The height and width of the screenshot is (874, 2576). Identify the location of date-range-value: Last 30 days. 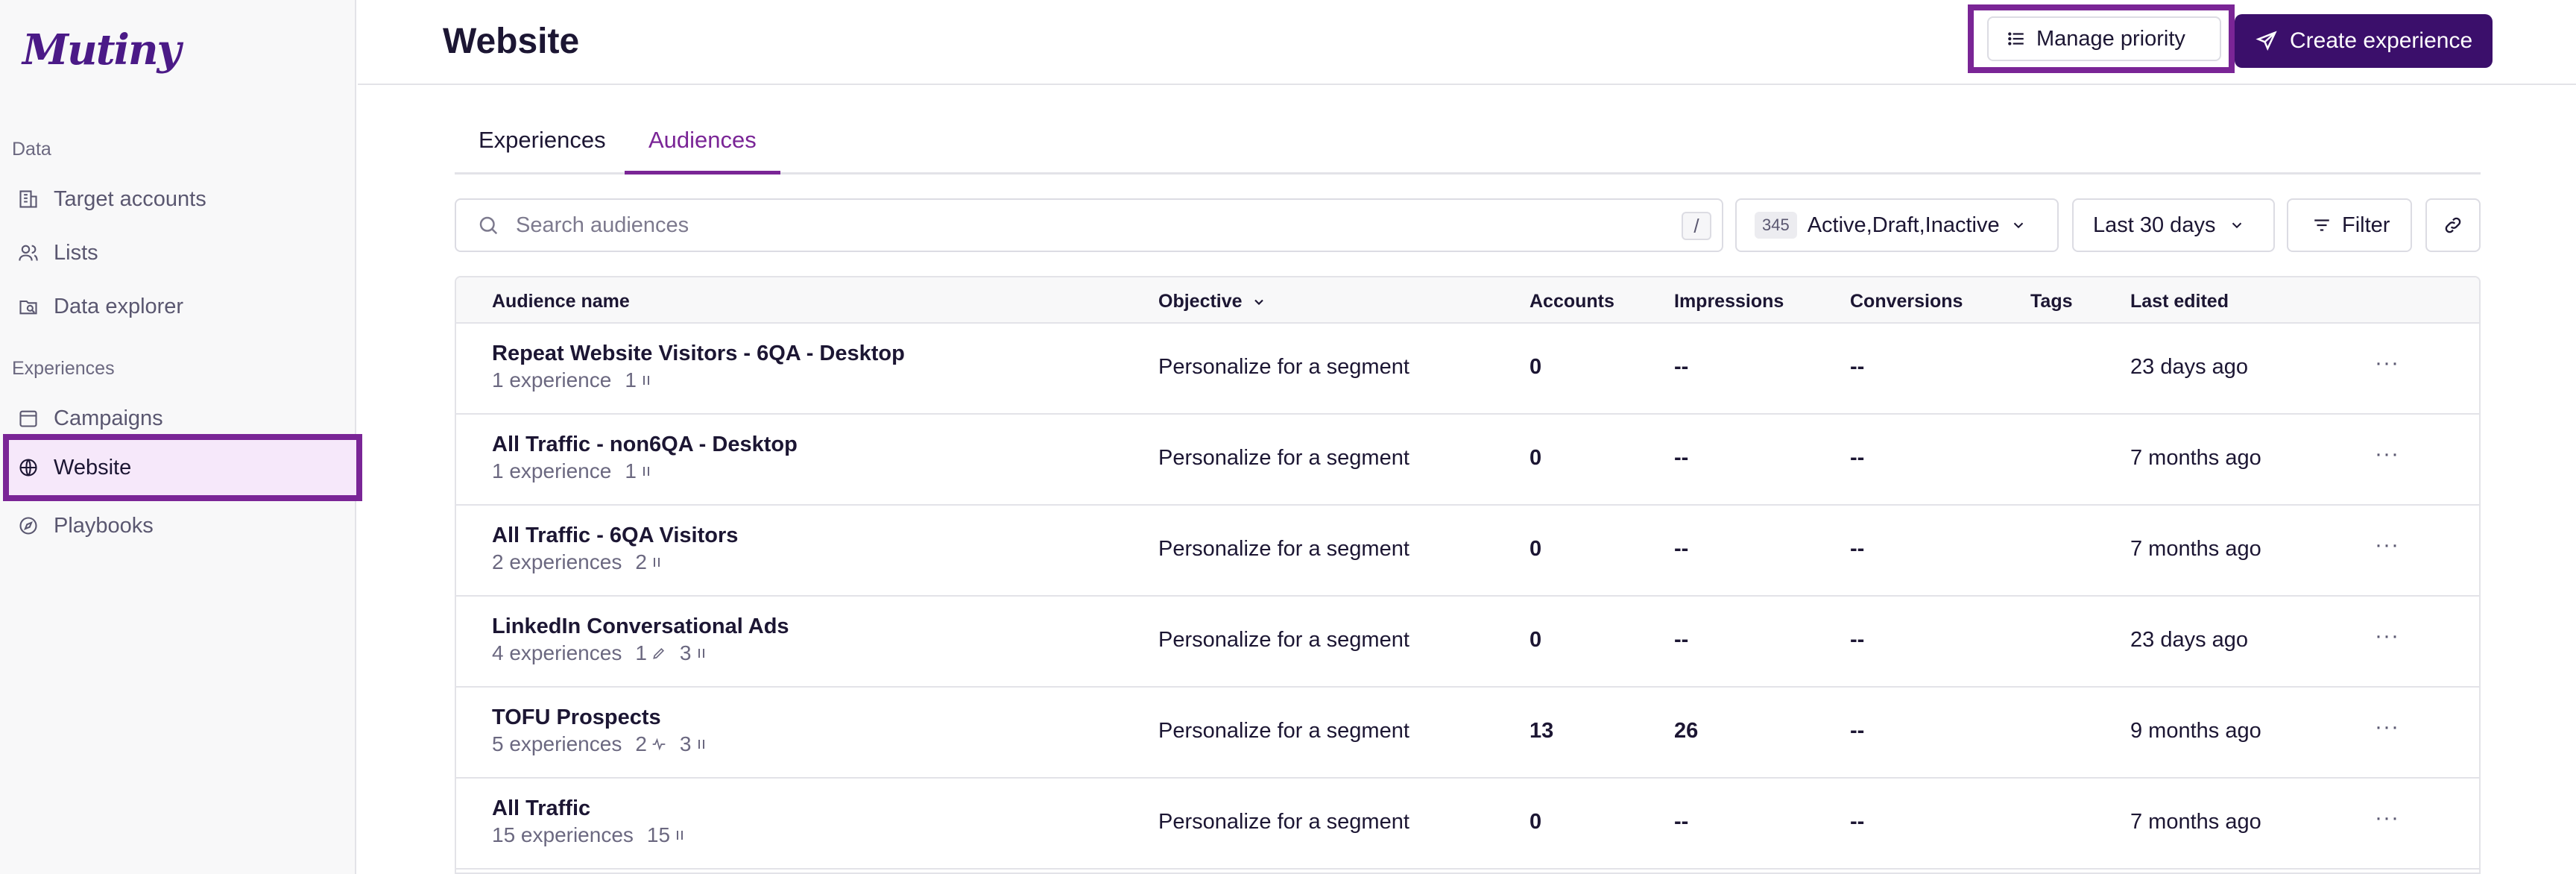
(2154, 225).